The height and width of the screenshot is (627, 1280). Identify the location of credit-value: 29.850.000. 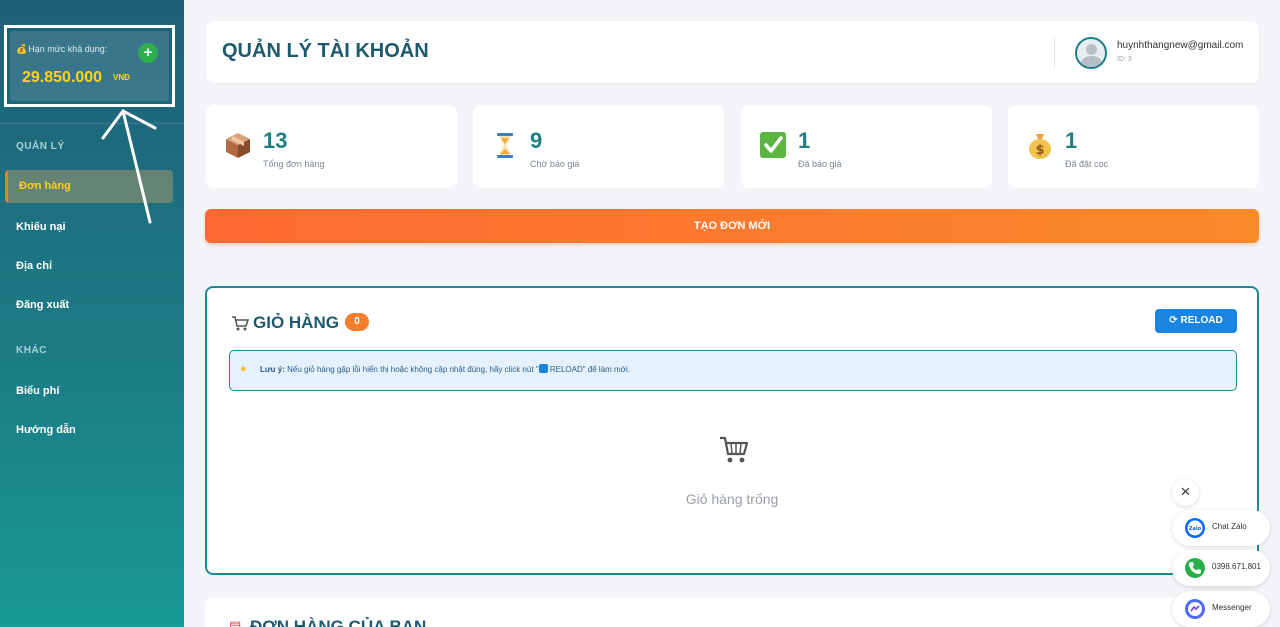
(62, 77).